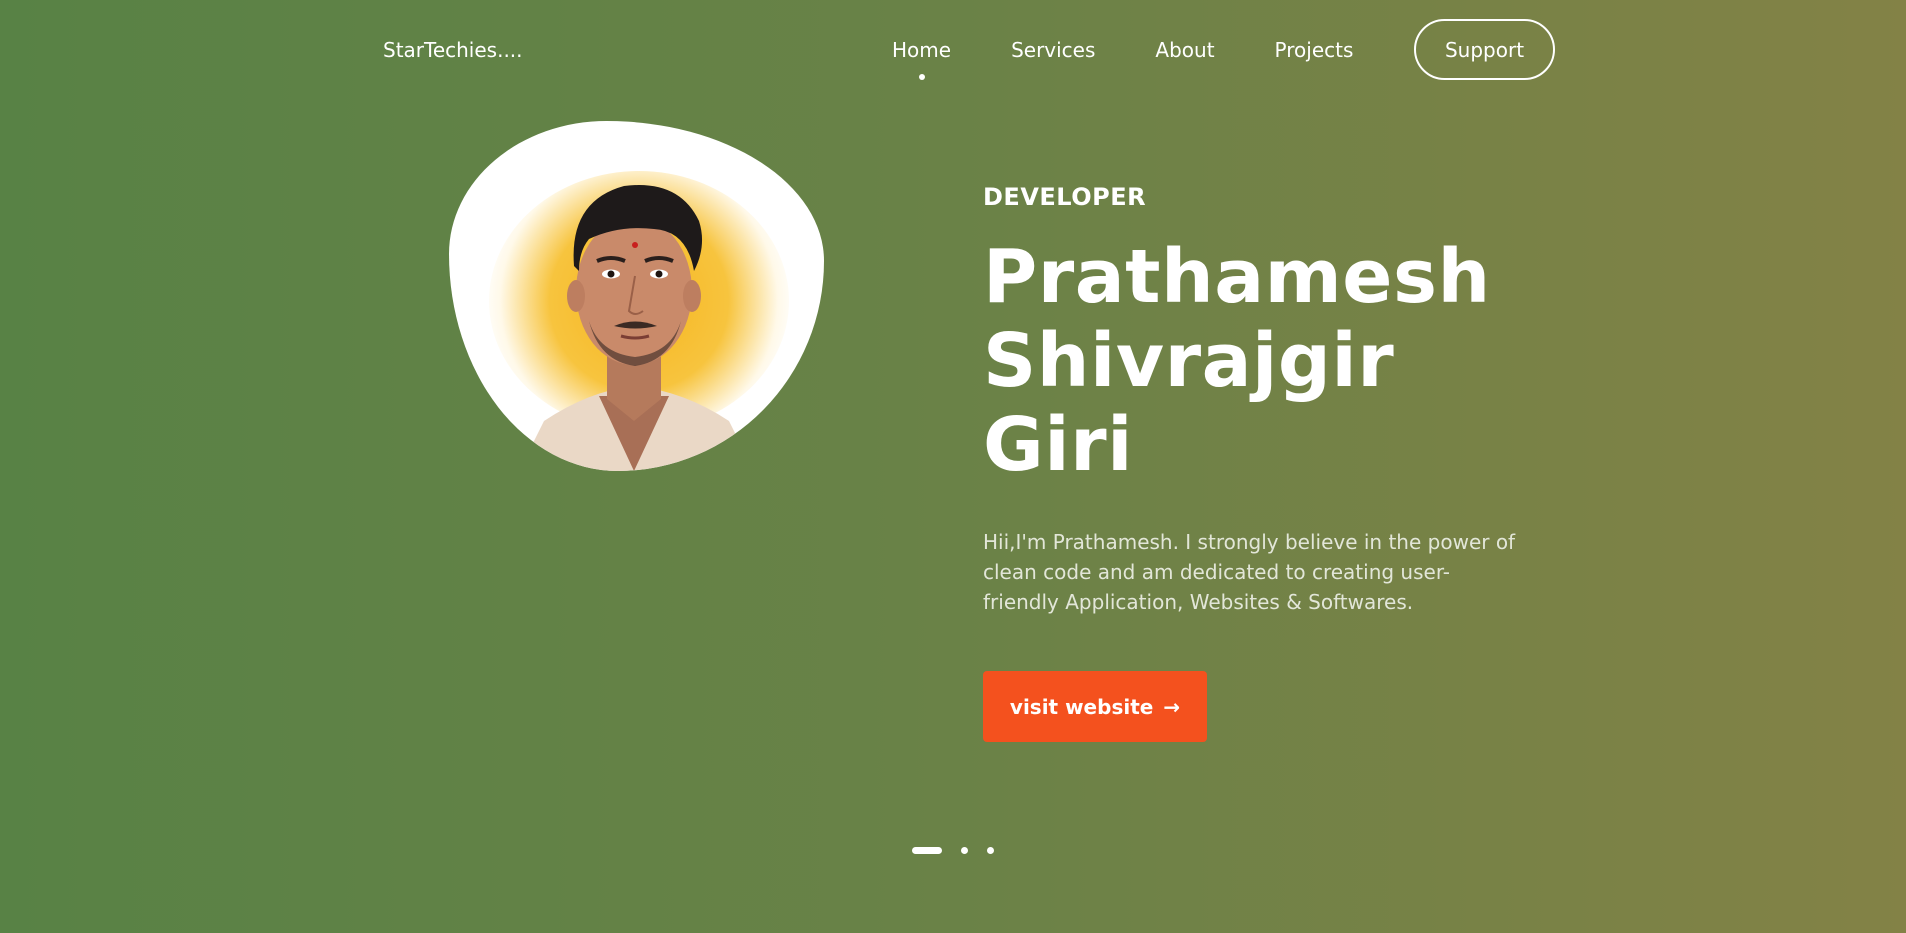 The image size is (1906, 933). I want to click on nav-link-services: Services, so click(1053, 50).